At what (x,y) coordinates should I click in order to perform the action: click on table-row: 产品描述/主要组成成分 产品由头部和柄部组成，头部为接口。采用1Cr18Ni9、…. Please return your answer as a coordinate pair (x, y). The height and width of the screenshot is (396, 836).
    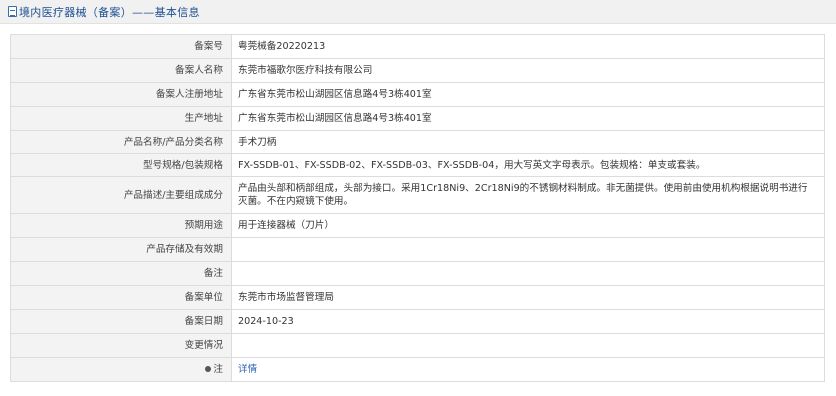
    Looking at the image, I should click on (417, 195).